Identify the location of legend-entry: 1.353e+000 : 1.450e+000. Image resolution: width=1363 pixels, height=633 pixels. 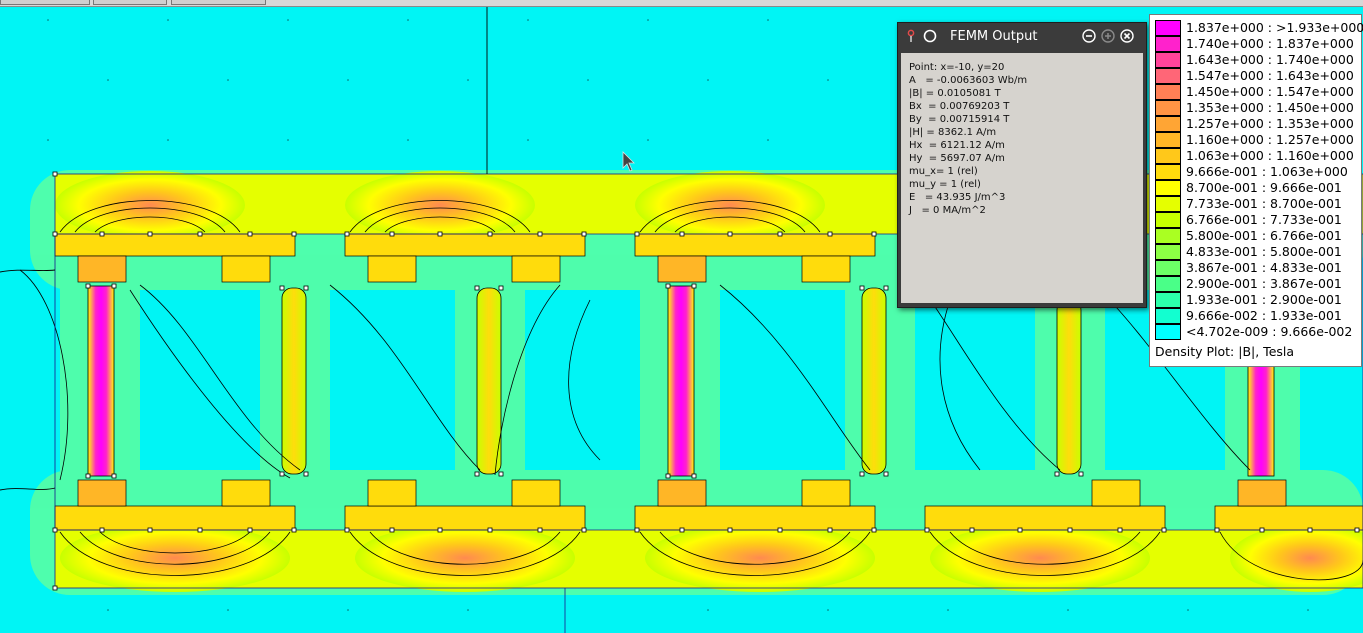
(1257, 108).